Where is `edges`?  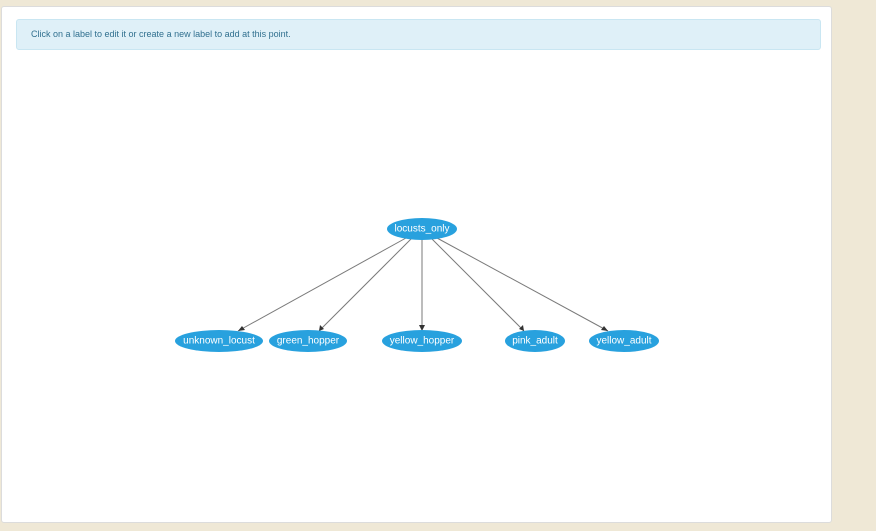
edges is located at coordinates (423, 284).